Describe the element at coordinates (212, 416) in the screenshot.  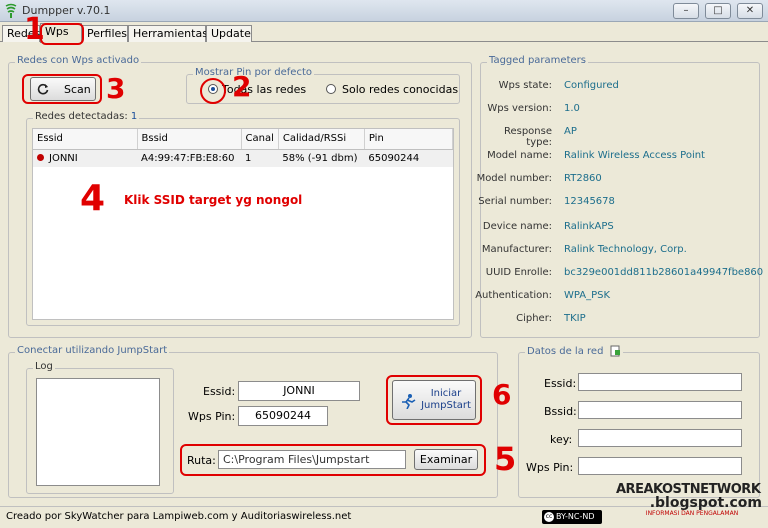
I see `wps-pin-label: Wps Pin:` at that location.